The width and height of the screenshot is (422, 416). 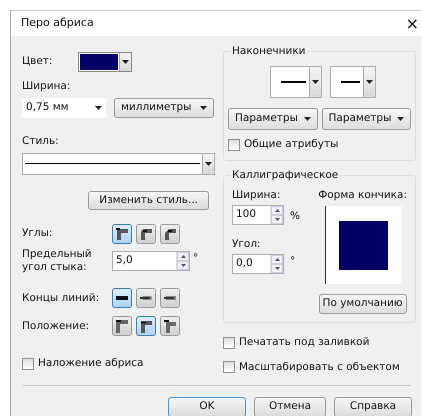 What do you see at coordinates (61, 298) in the screenshot?
I see `field-label: Концы линий:` at bounding box center [61, 298].